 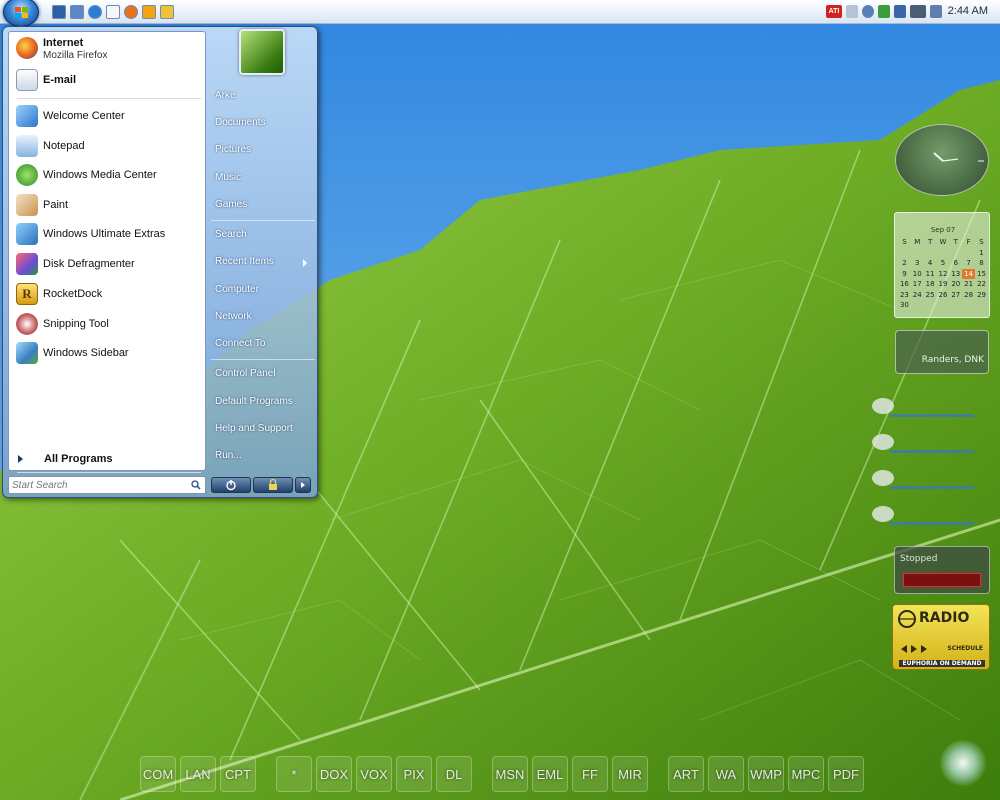 What do you see at coordinates (167, 12) in the screenshot?
I see `pencil-icon` at bounding box center [167, 12].